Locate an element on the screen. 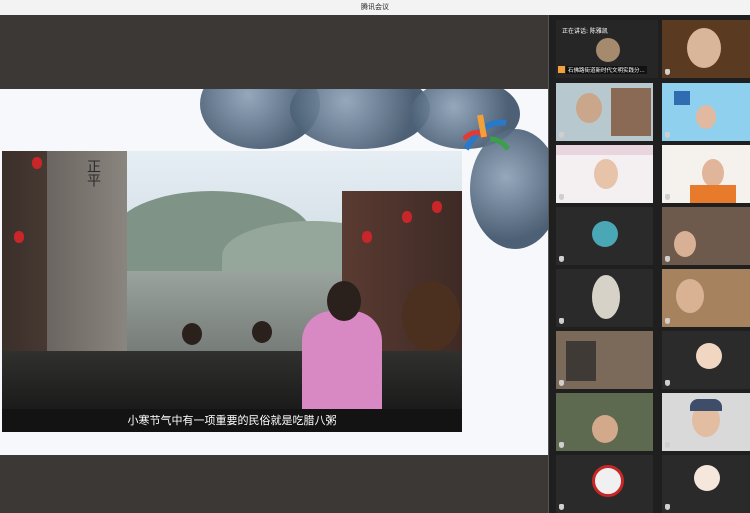  hair is located at coordinates (706, 405).